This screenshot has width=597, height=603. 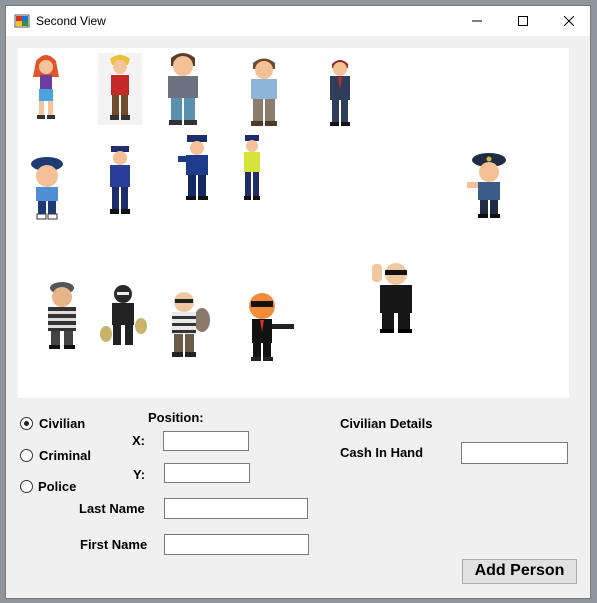 What do you see at coordinates (120, 180) in the screenshot?
I see `police-woman-icon` at bounding box center [120, 180].